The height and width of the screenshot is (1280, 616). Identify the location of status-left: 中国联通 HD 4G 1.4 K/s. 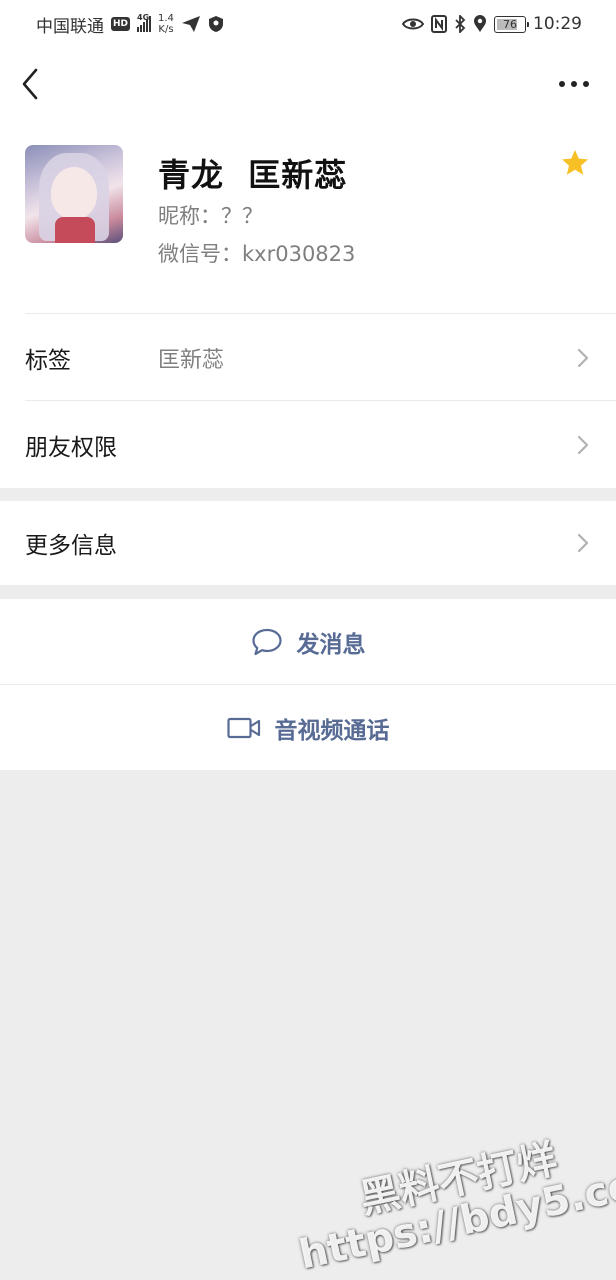
(130, 24).